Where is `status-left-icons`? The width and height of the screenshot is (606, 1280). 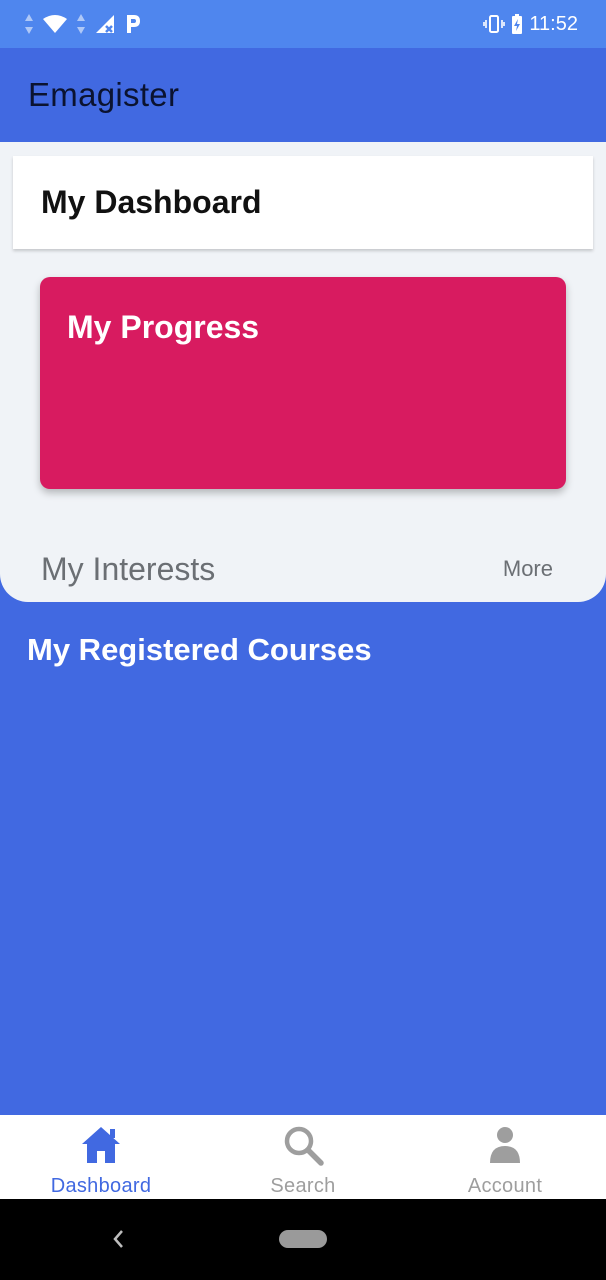
status-left-icons is located at coordinates (83, 24).